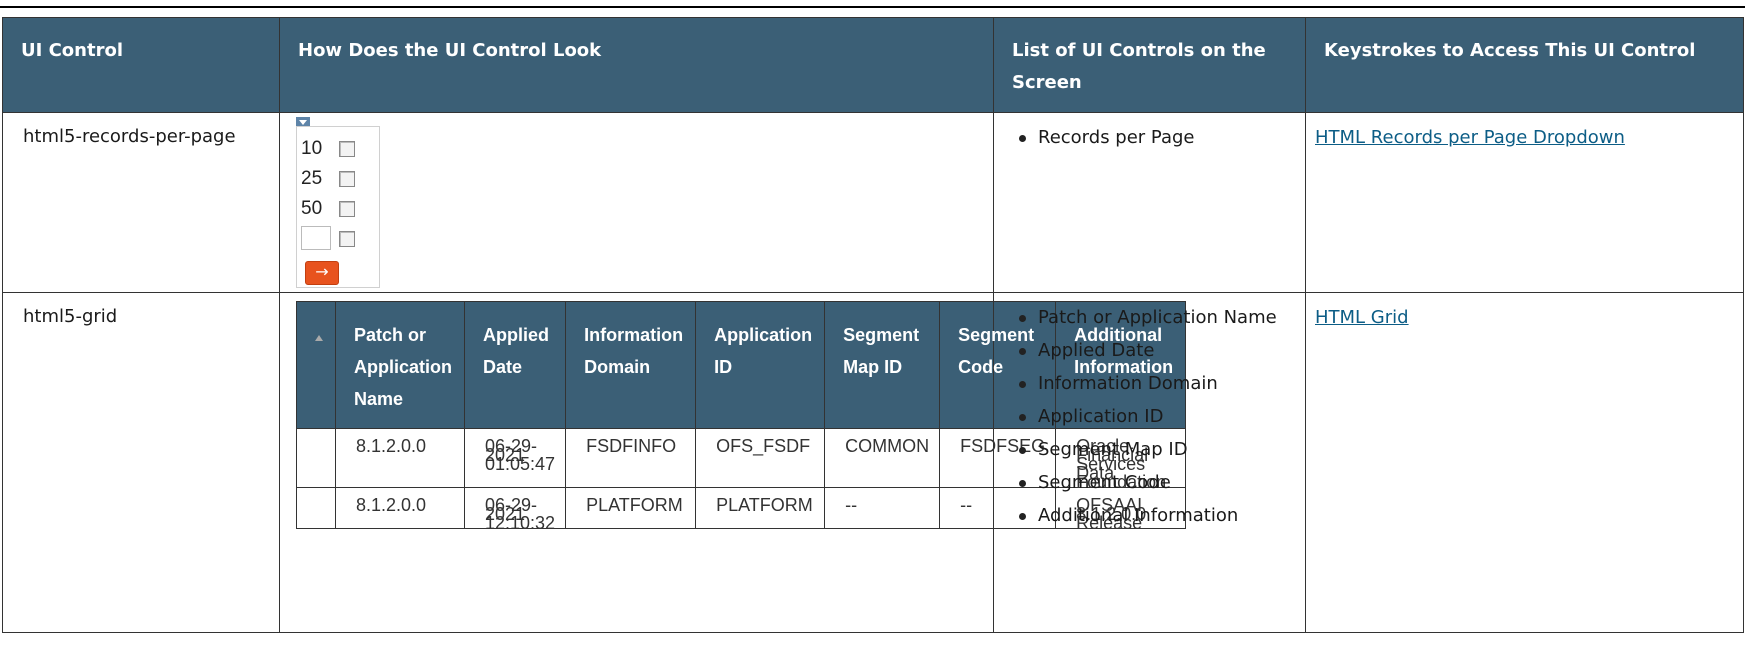 The image size is (1745, 652). I want to click on go-button: →, so click(322, 273).